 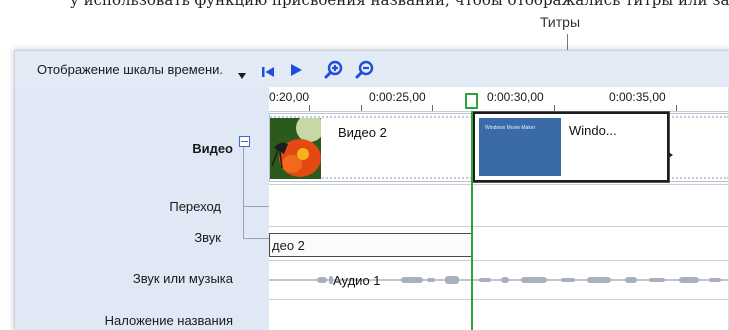 I want to click on ruler-label: 0:00:30,00, so click(x=515, y=97).